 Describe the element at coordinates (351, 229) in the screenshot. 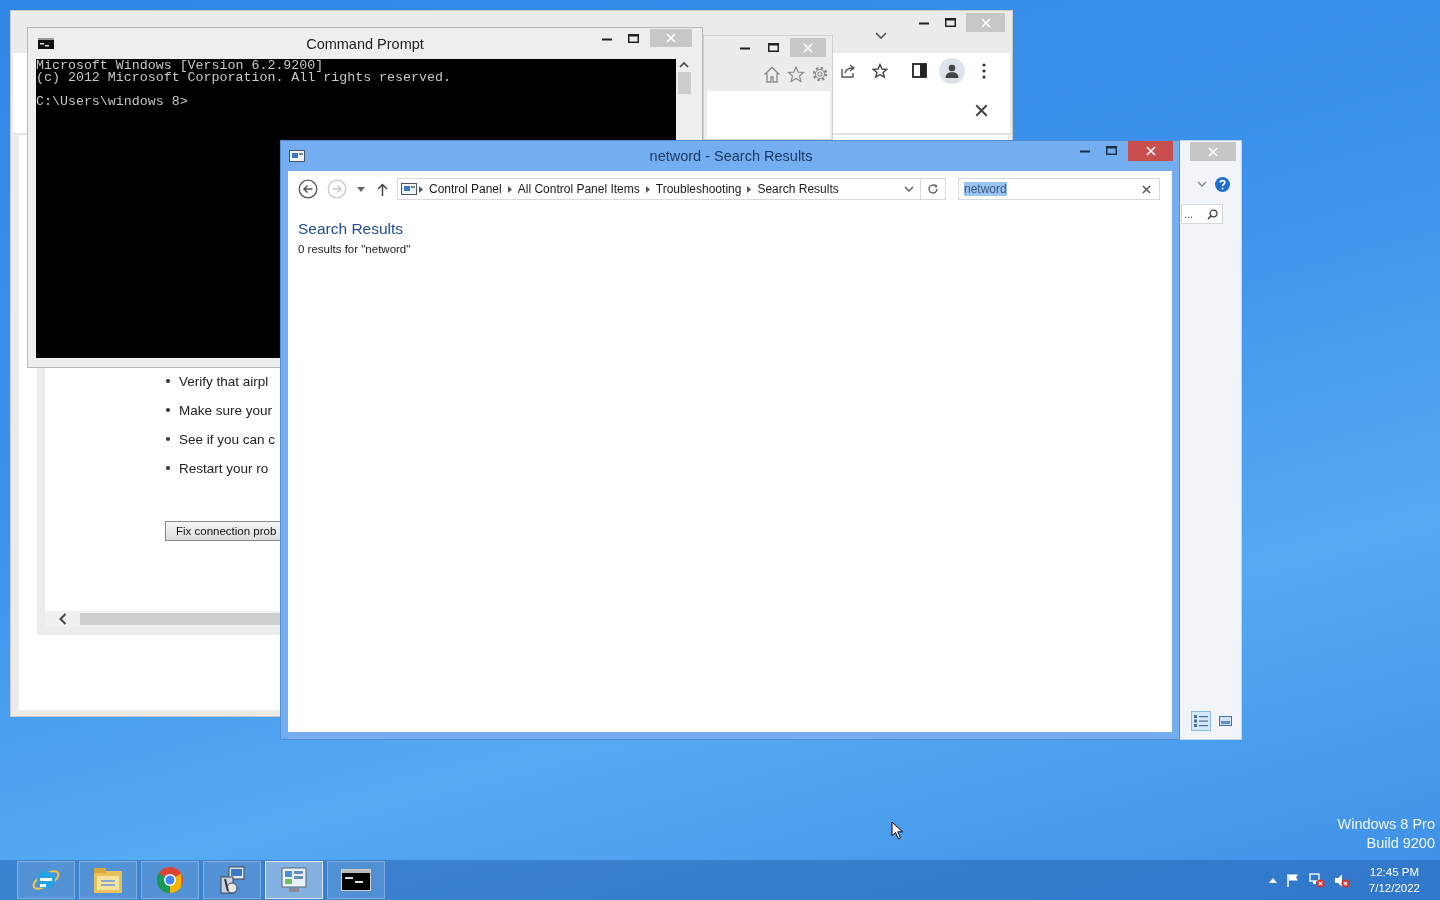

I see `section-heading: Search Results` at that location.